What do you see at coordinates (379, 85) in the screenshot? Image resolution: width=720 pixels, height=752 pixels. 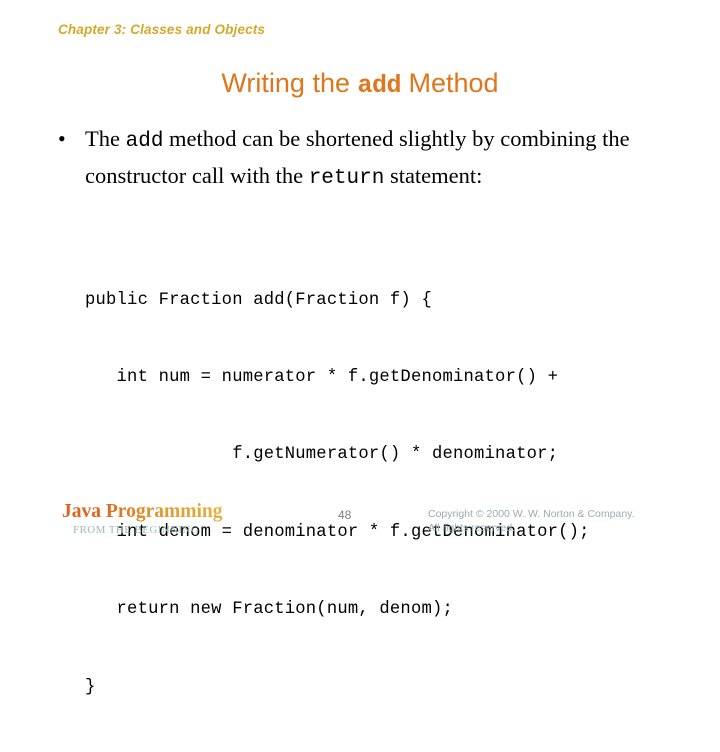 I see `slide-title-code-term: add` at bounding box center [379, 85].